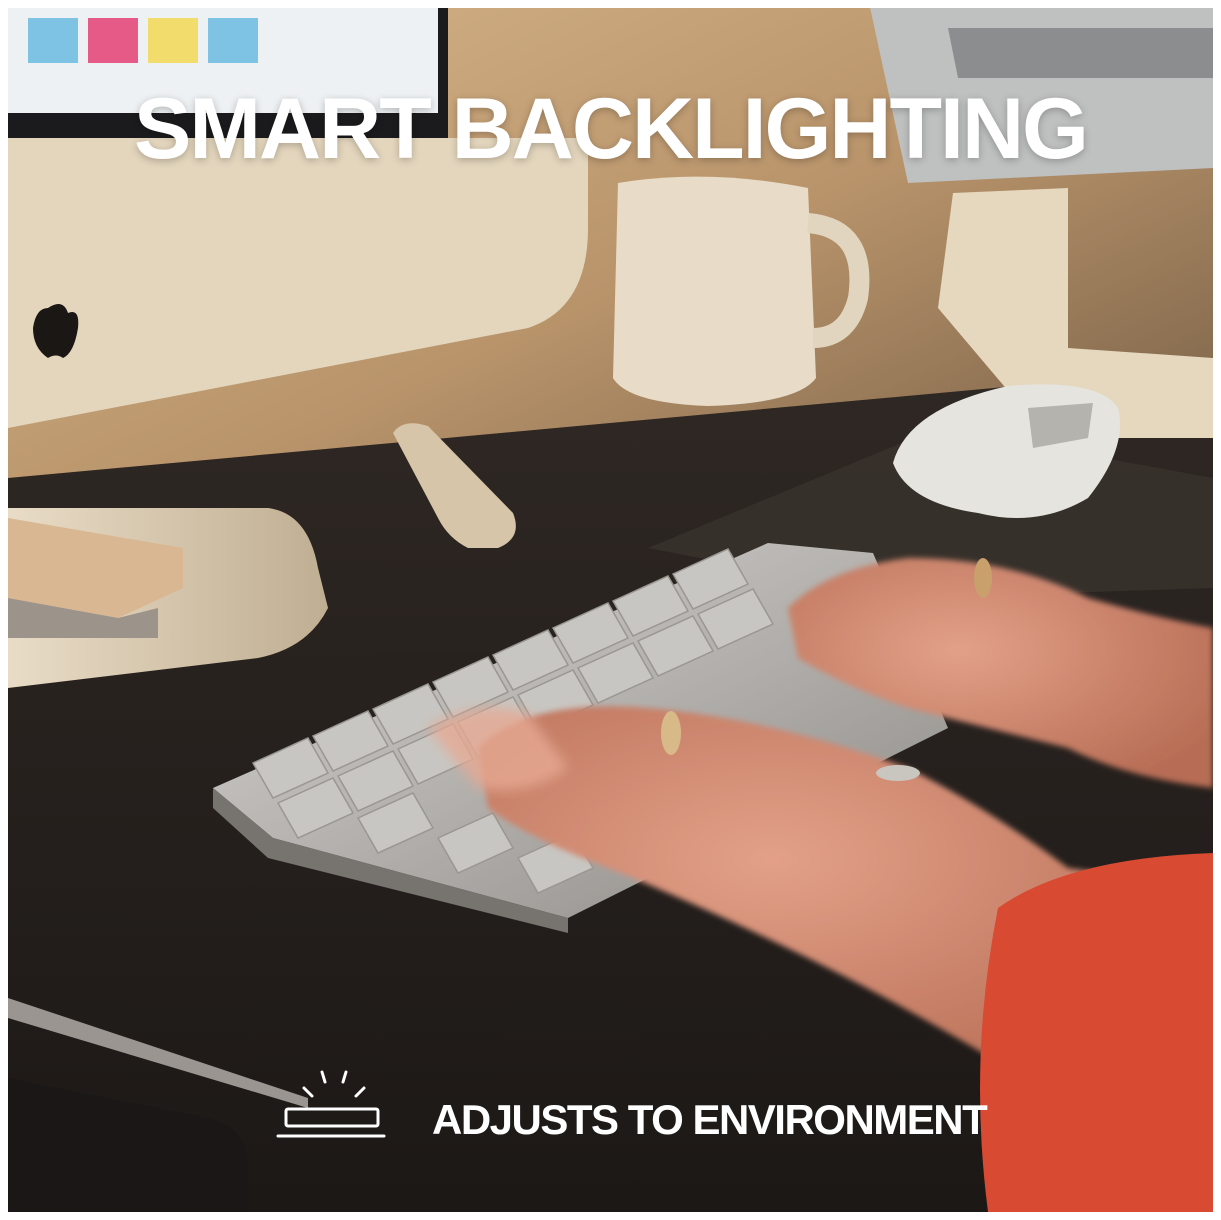 The image size is (1221, 1220). Describe the element at coordinates (1096, 1032) in the screenshot. I see `sleeve` at that location.